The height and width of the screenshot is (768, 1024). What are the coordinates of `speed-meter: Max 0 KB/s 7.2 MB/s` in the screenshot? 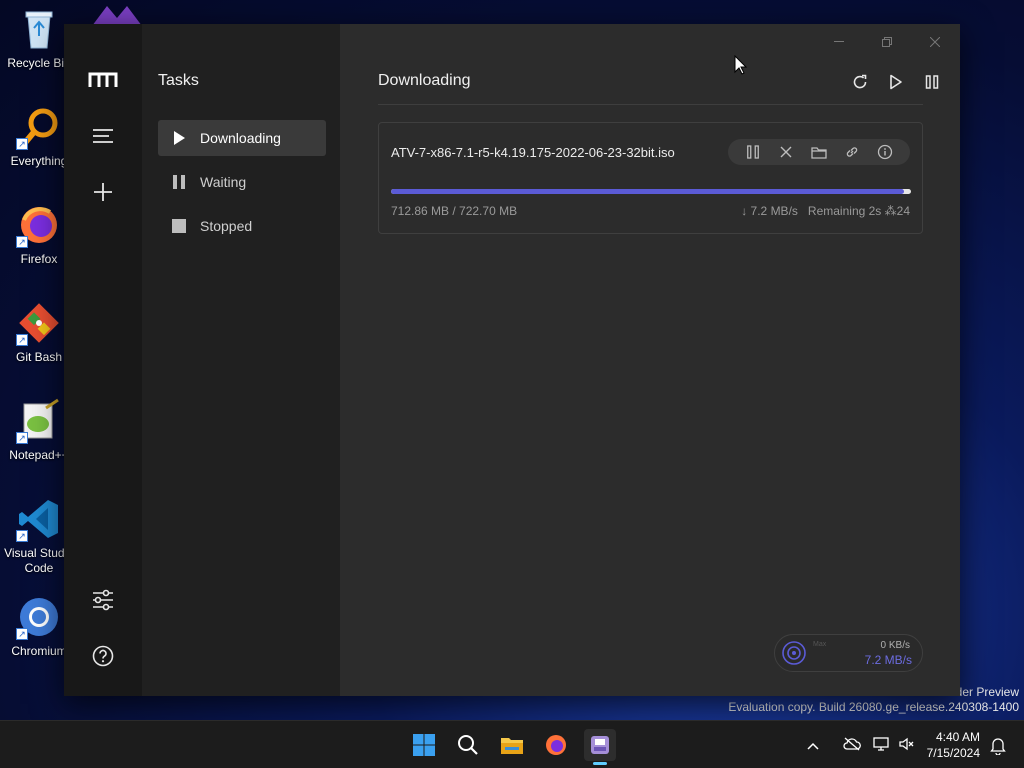 It's located at (848, 653).